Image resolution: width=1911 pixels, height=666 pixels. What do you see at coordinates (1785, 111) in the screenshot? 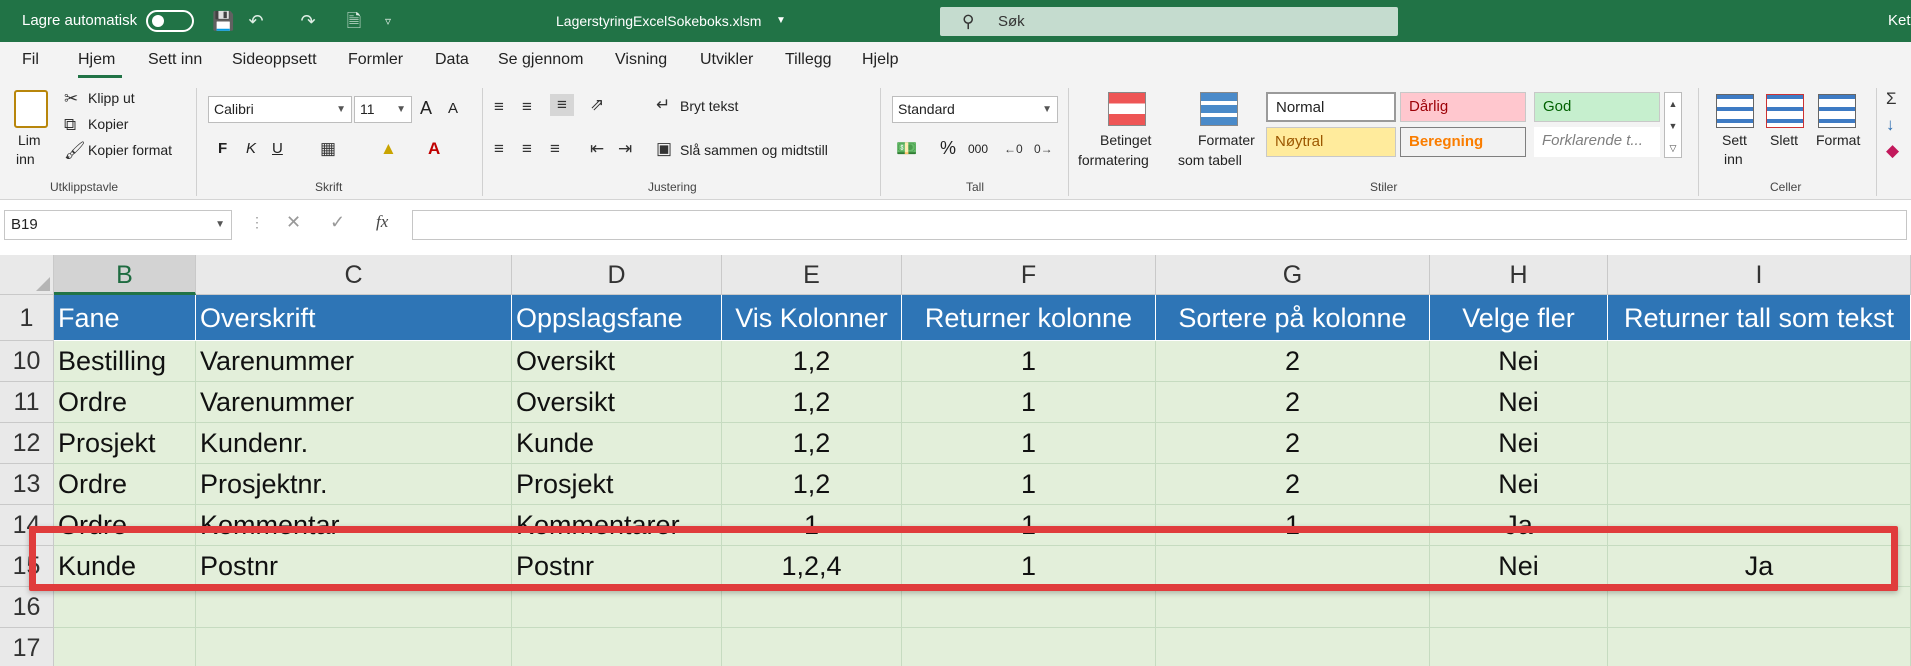
I see `delete-cells-icon` at bounding box center [1785, 111].